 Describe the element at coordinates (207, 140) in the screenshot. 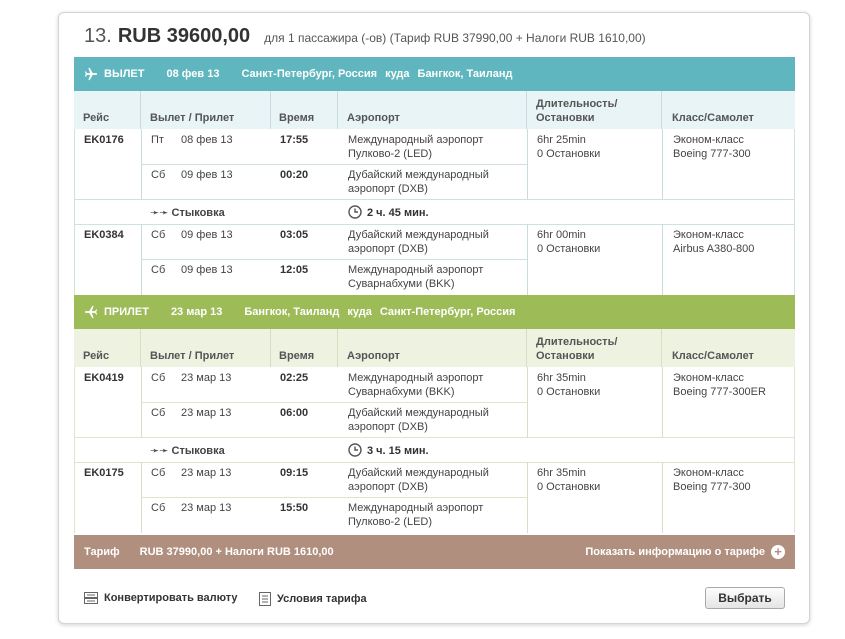

I see `date: 08 фев 13` at that location.